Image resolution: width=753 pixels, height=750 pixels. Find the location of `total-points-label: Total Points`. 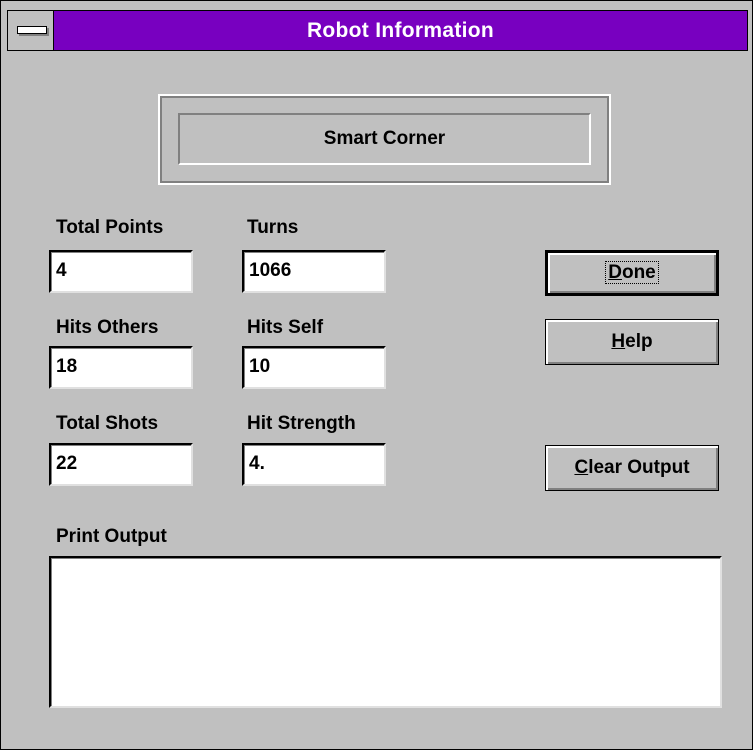

total-points-label: Total Points is located at coordinates (110, 227).